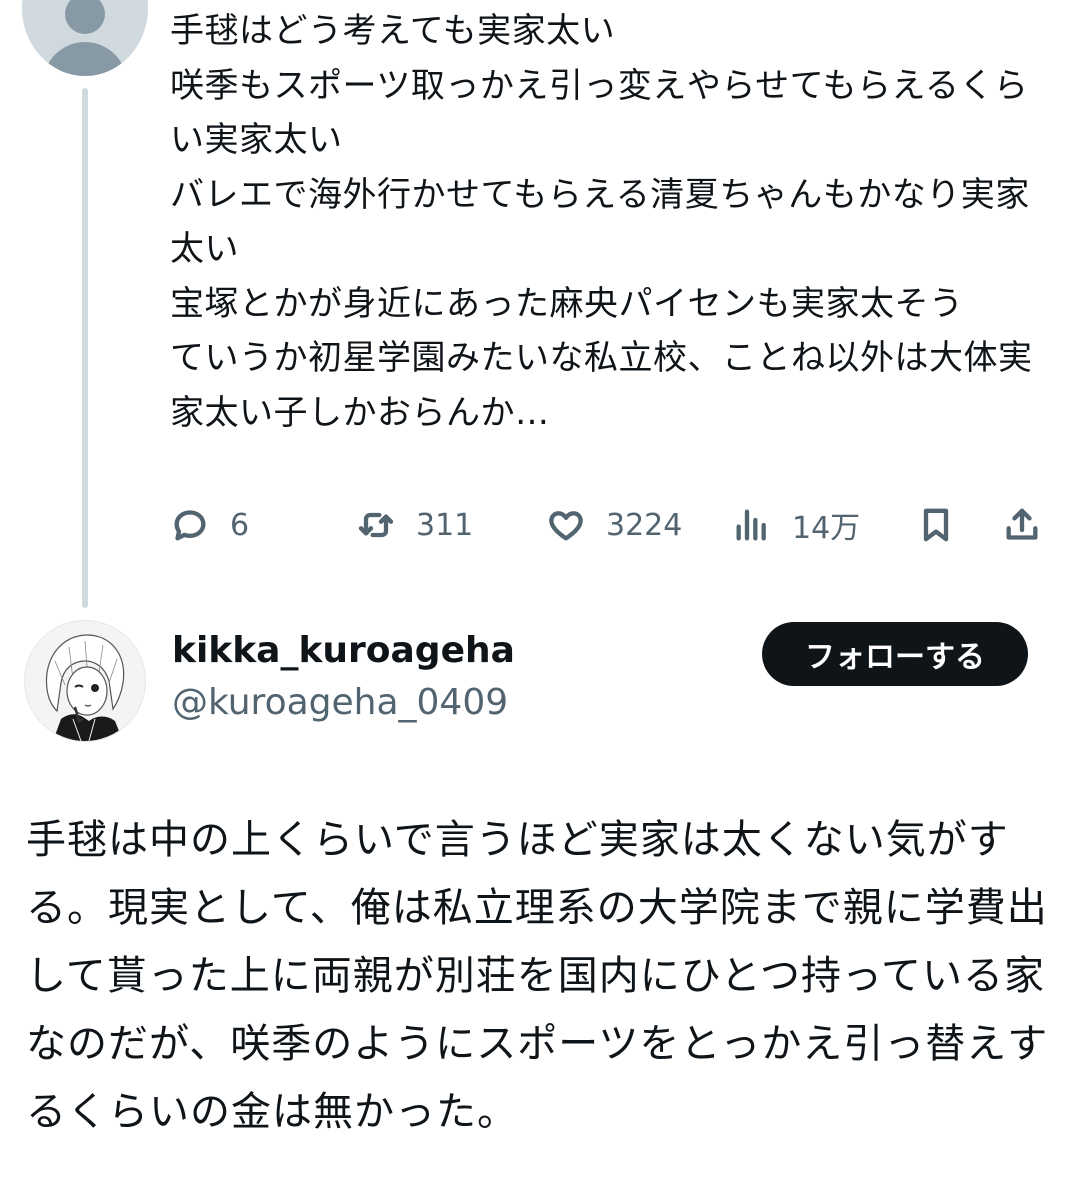 The height and width of the screenshot is (1200, 1076). I want to click on post-action-bar: 6 311 3224 14万, so click(610, 525).